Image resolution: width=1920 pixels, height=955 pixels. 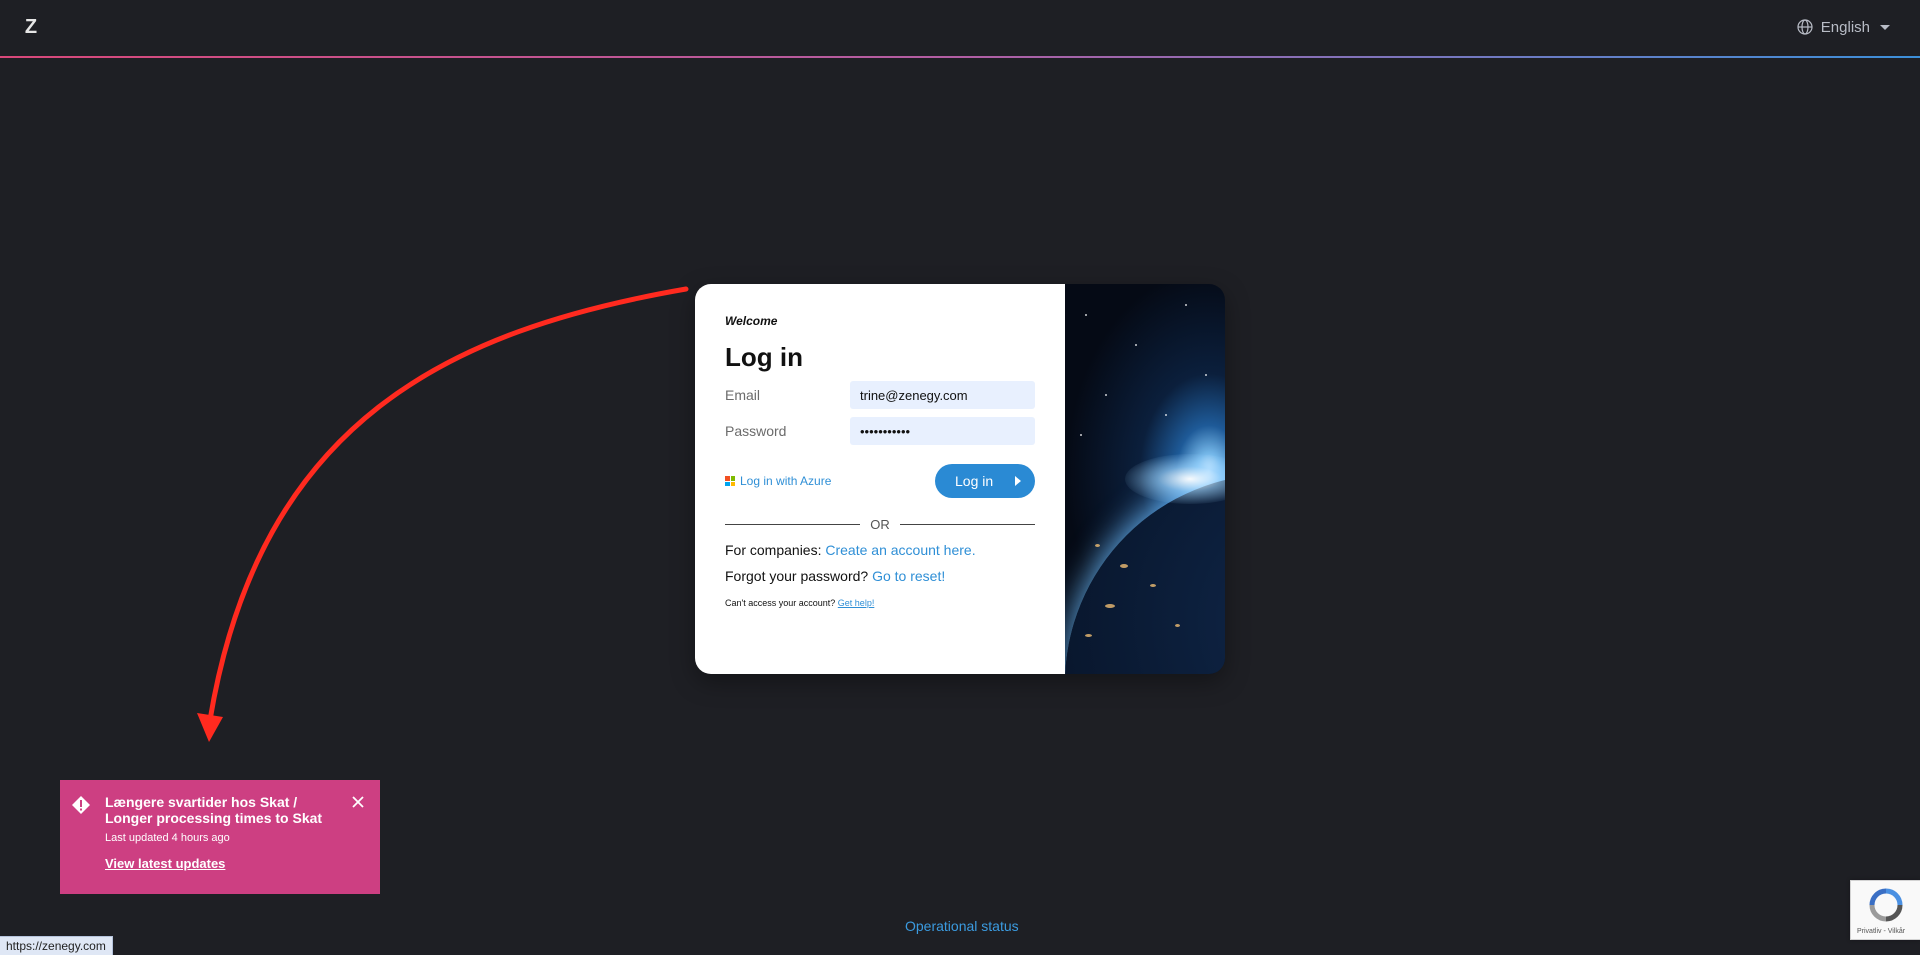 I want to click on close-icon, so click(x=358, y=802).